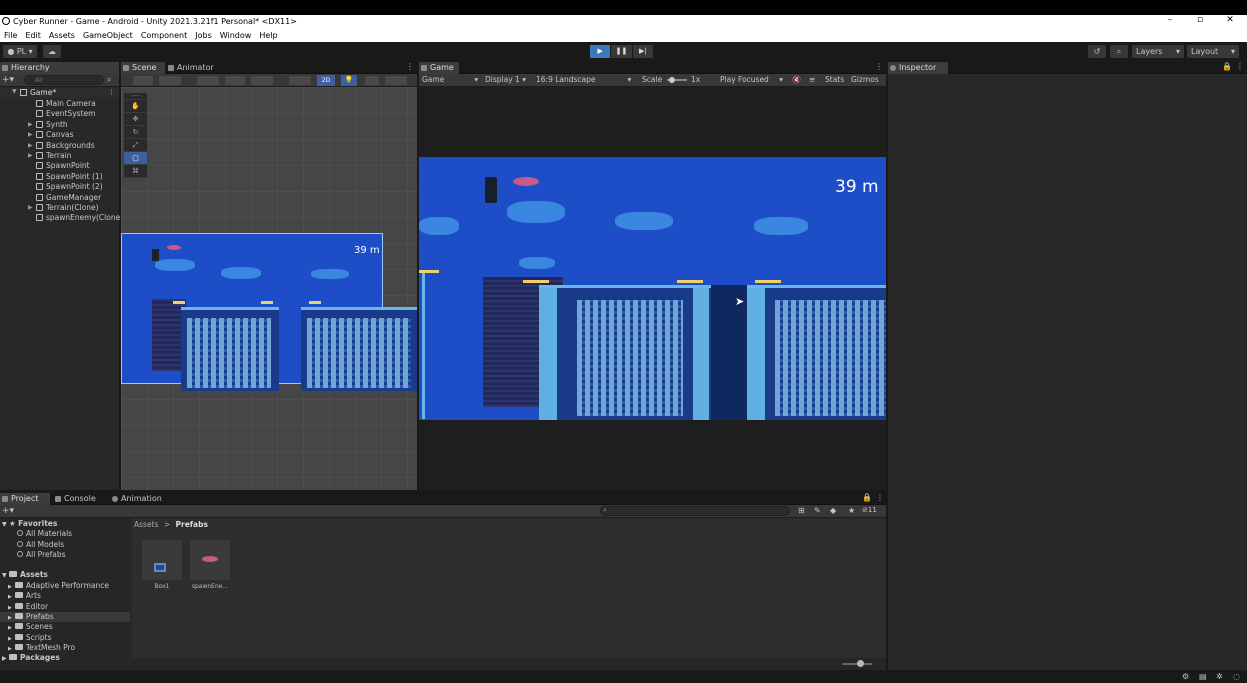 The image size is (1247, 683). What do you see at coordinates (59, 187) in the screenshot?
I see `hierarchy-item: SpawnPoint (2)` at bounding box center [59, 187].